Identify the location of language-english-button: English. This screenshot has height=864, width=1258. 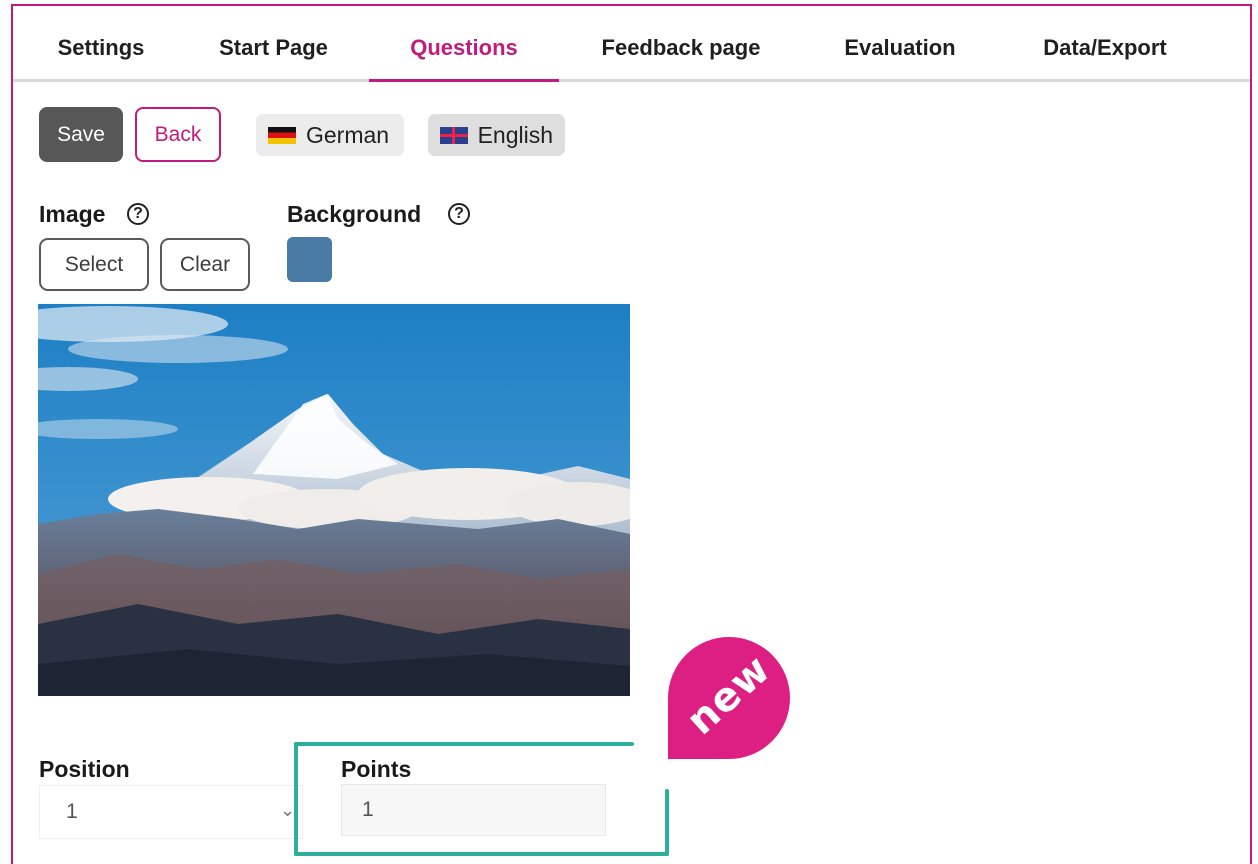
(496, 135).